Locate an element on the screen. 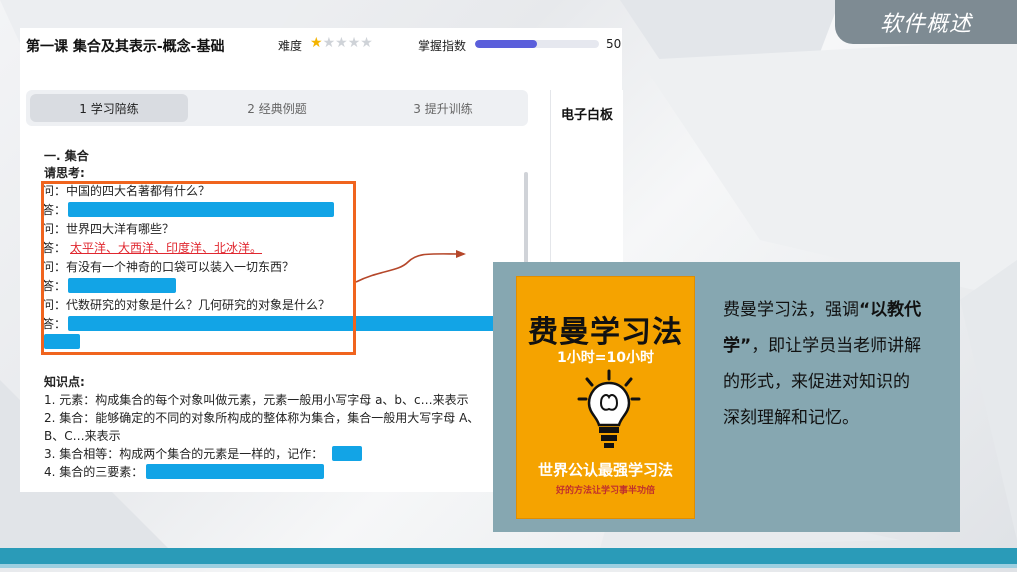 This screenshot has height=572, width=1017. mastery-value: 50. is located at coordinates (614, 44).